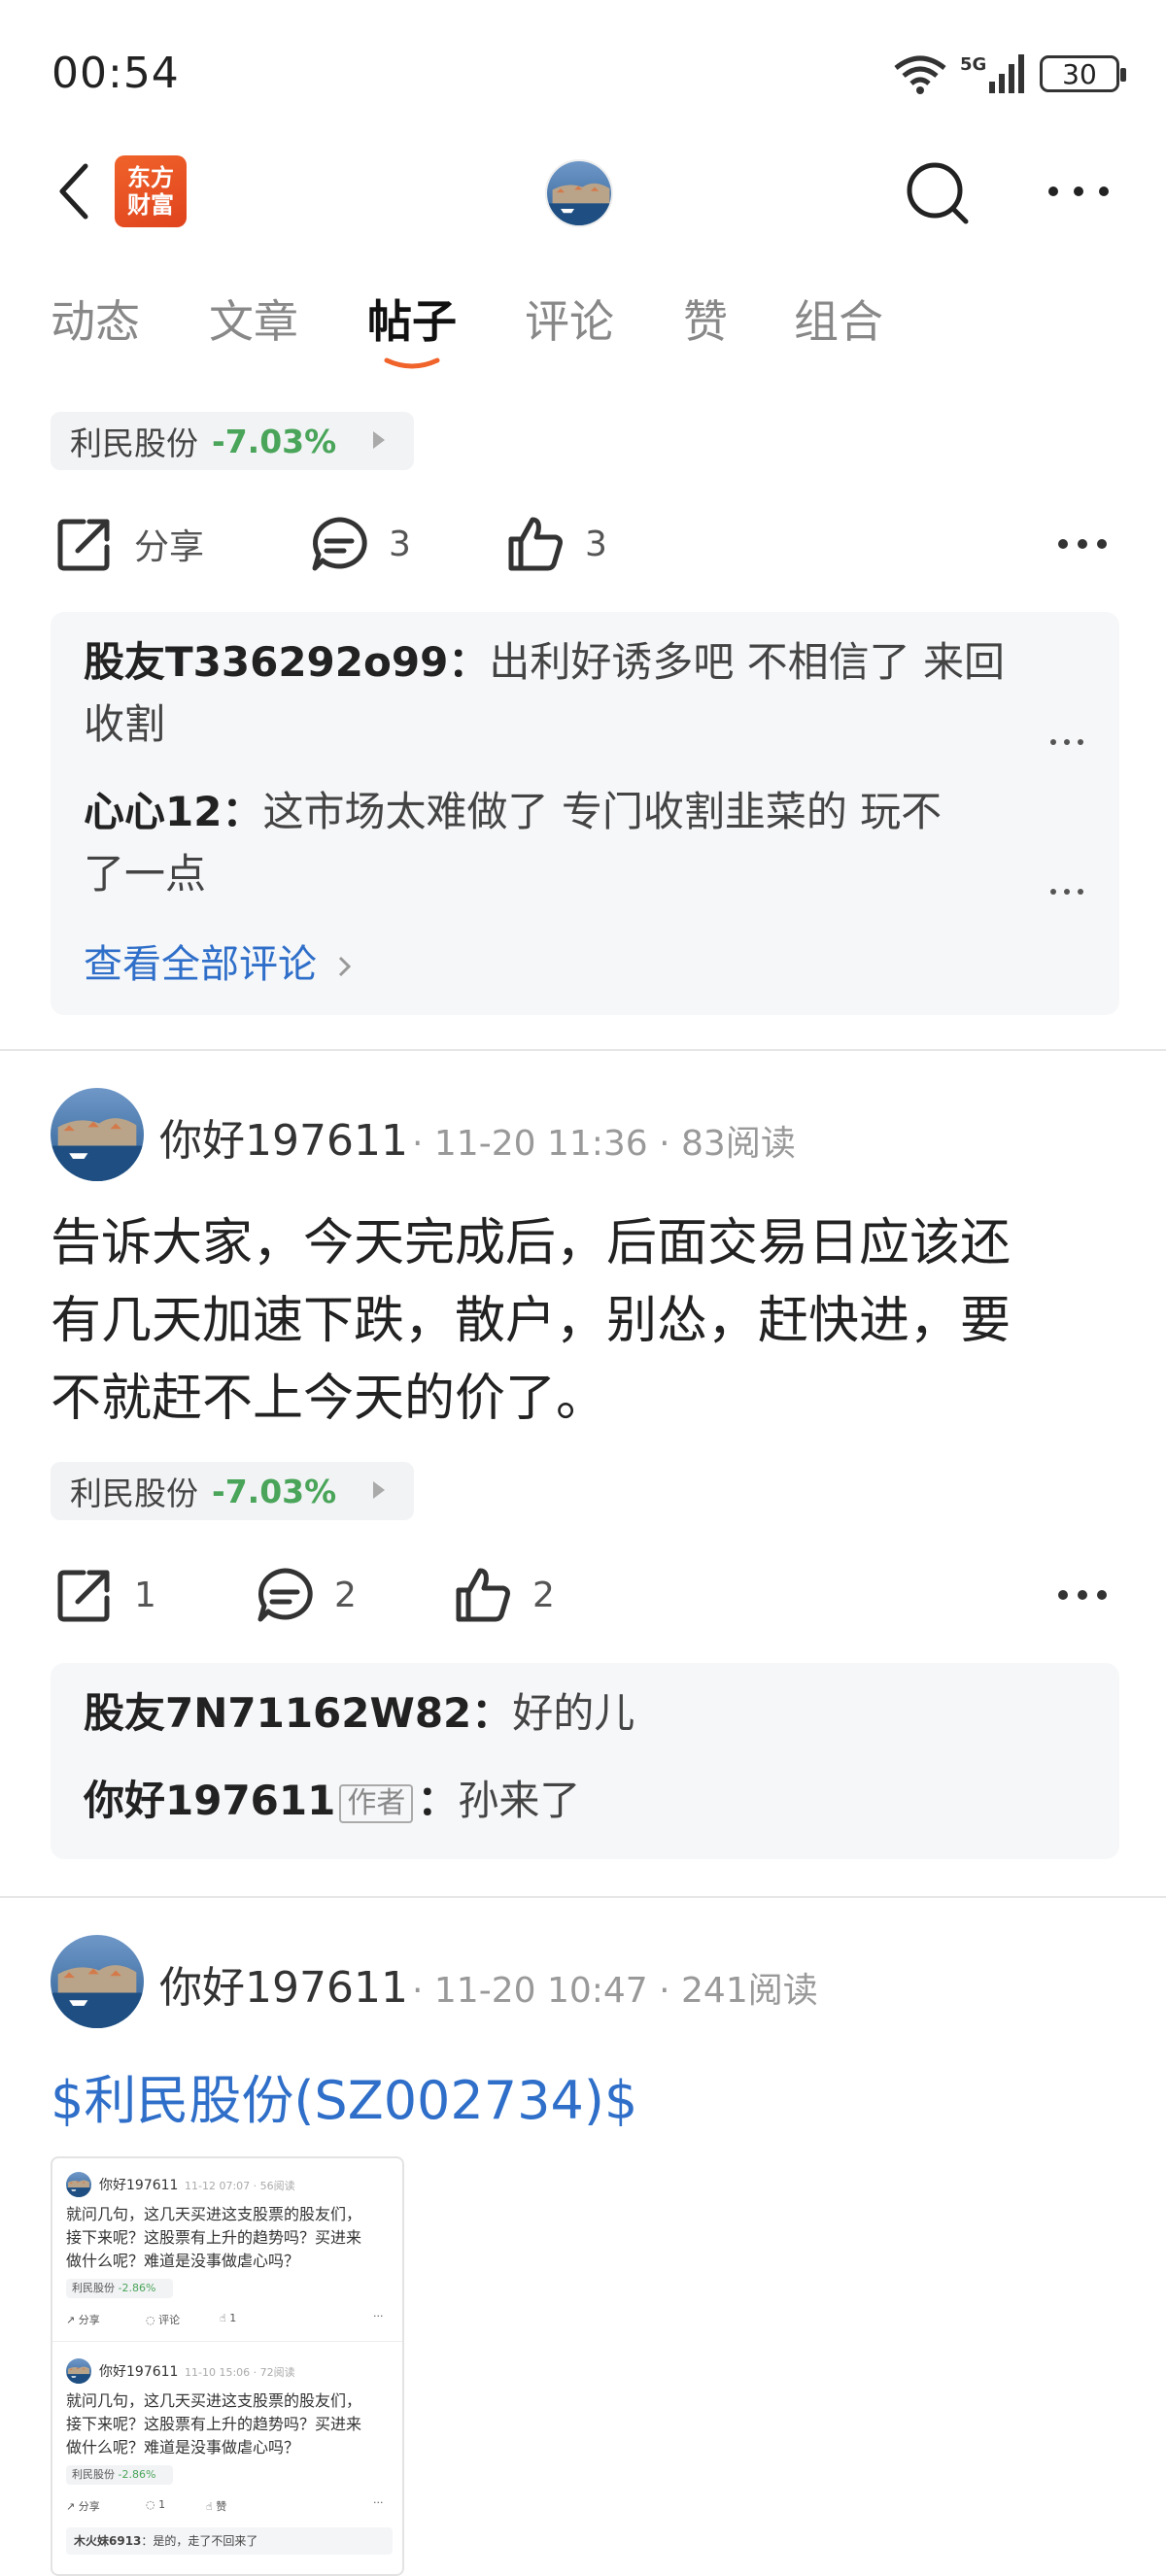 This screenshot has height=2576, width=1166. I want to click on signal-5g-icon: 5G, so click(992, 73).